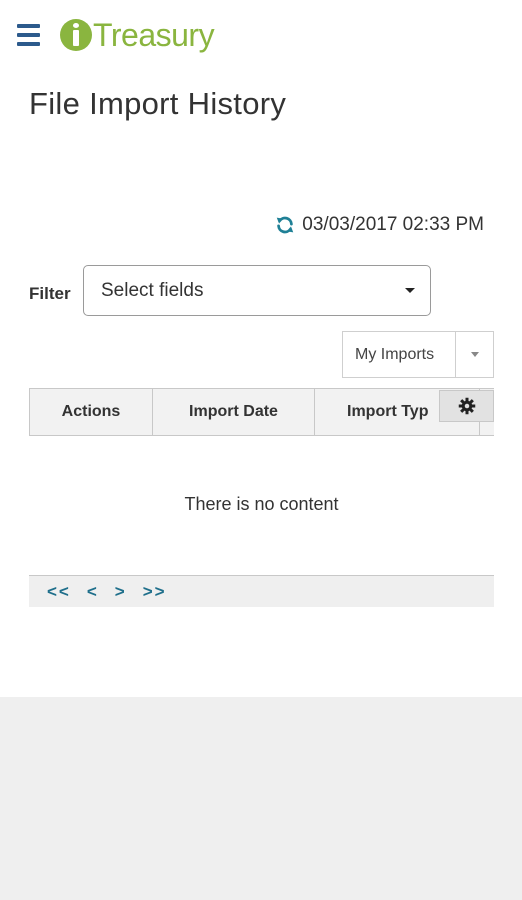  What do you see at coordinates (154, 34) in the screenshot?
I see `app-name: Treasury` at bounding box center [154, 34].